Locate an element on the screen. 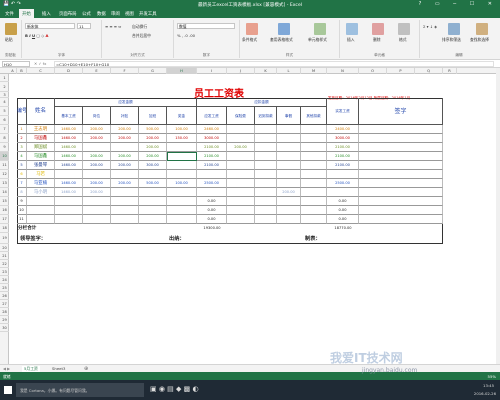 The image size is (500, 400). employee-name: 张曼琴 is located at coordinates (41, 165).